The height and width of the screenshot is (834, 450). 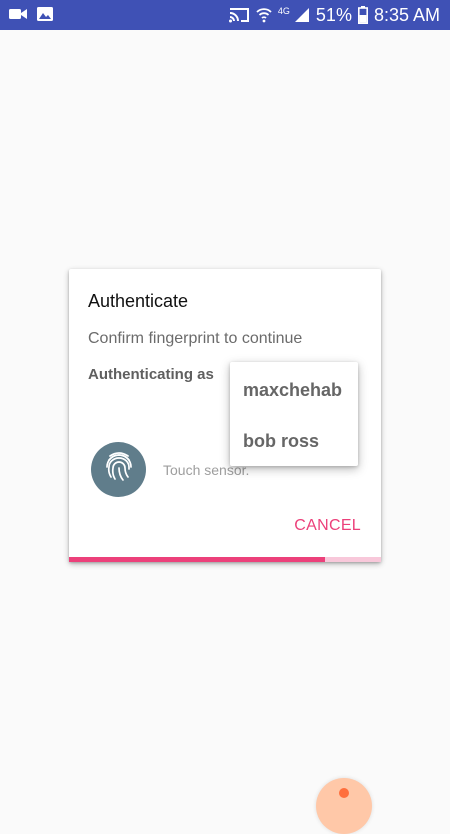 What do you see at coordinates (292, 390) in the screenshot?
I see `menu-item-maxchehab: maxchehab` at bounding box center [292, 390].